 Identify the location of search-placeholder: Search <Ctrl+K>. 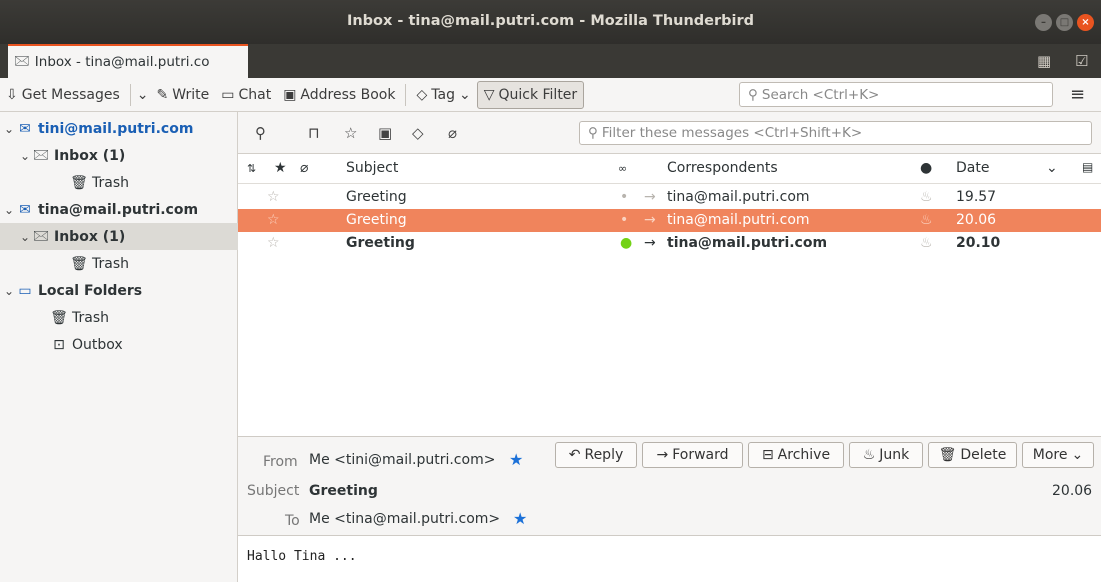
(820, 94).